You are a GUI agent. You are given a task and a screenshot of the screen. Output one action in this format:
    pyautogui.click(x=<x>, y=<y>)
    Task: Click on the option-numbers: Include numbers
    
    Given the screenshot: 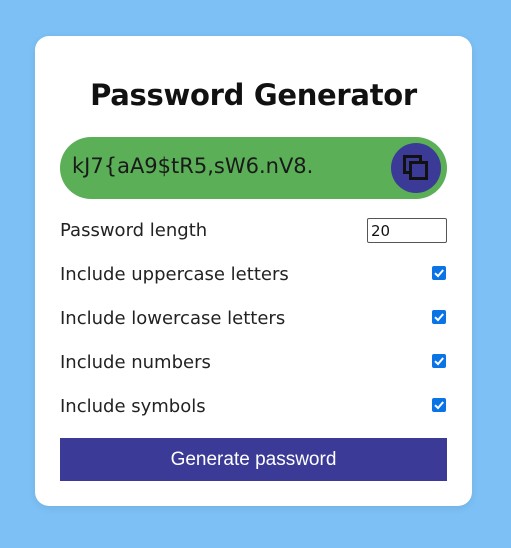 What is the action you would take?
    pyautogui.click(x=253, y=364)
    